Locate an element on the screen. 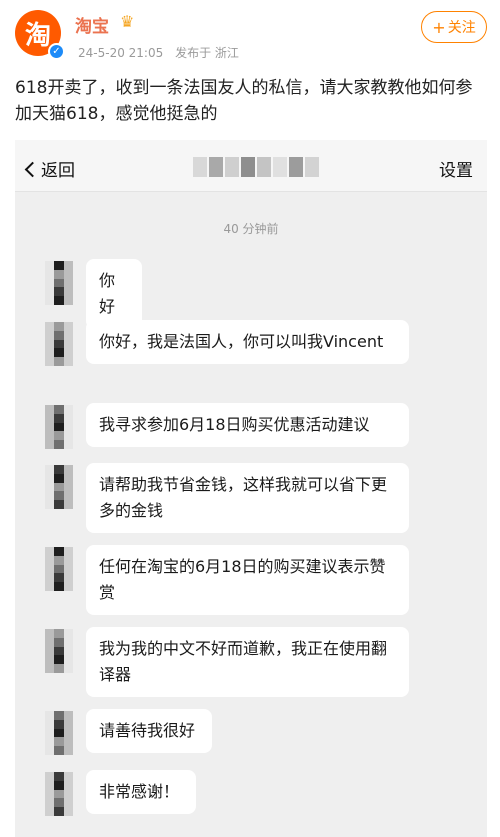 The height and width of the screenshot is (837, 500). chat-nav-bar: 返回 设置 is located at coordinates (251, 166).